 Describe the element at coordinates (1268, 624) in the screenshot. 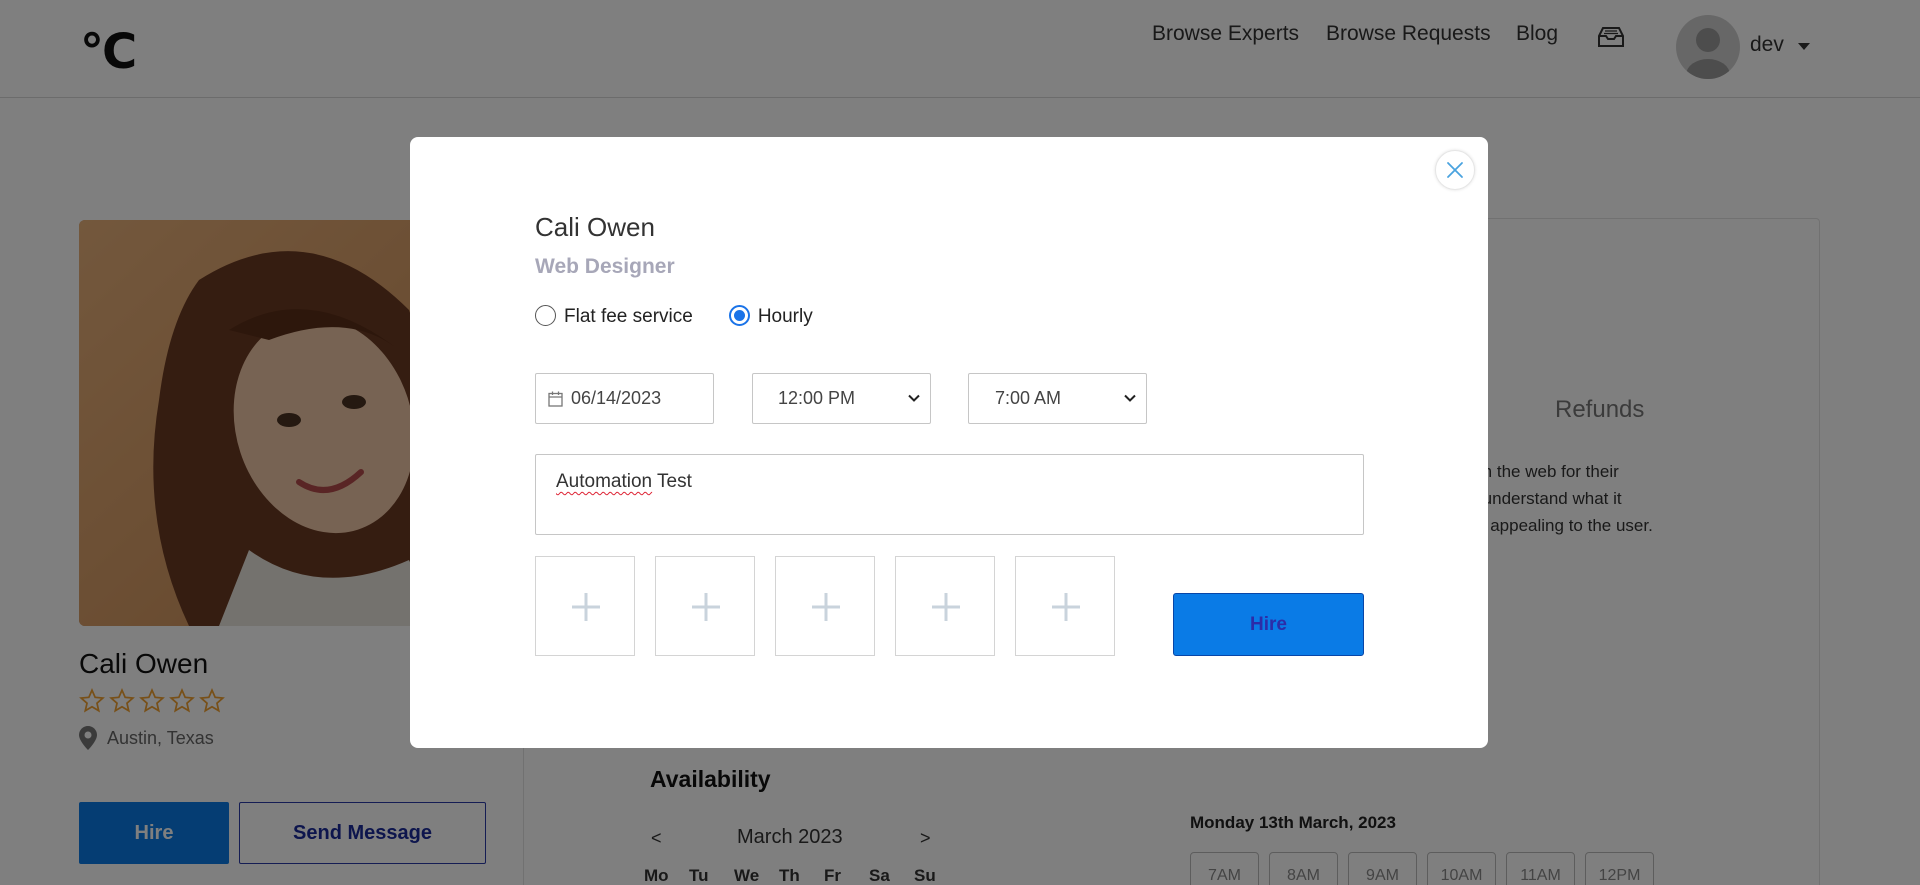

I see `modal-hire-button: Hire` at that location.